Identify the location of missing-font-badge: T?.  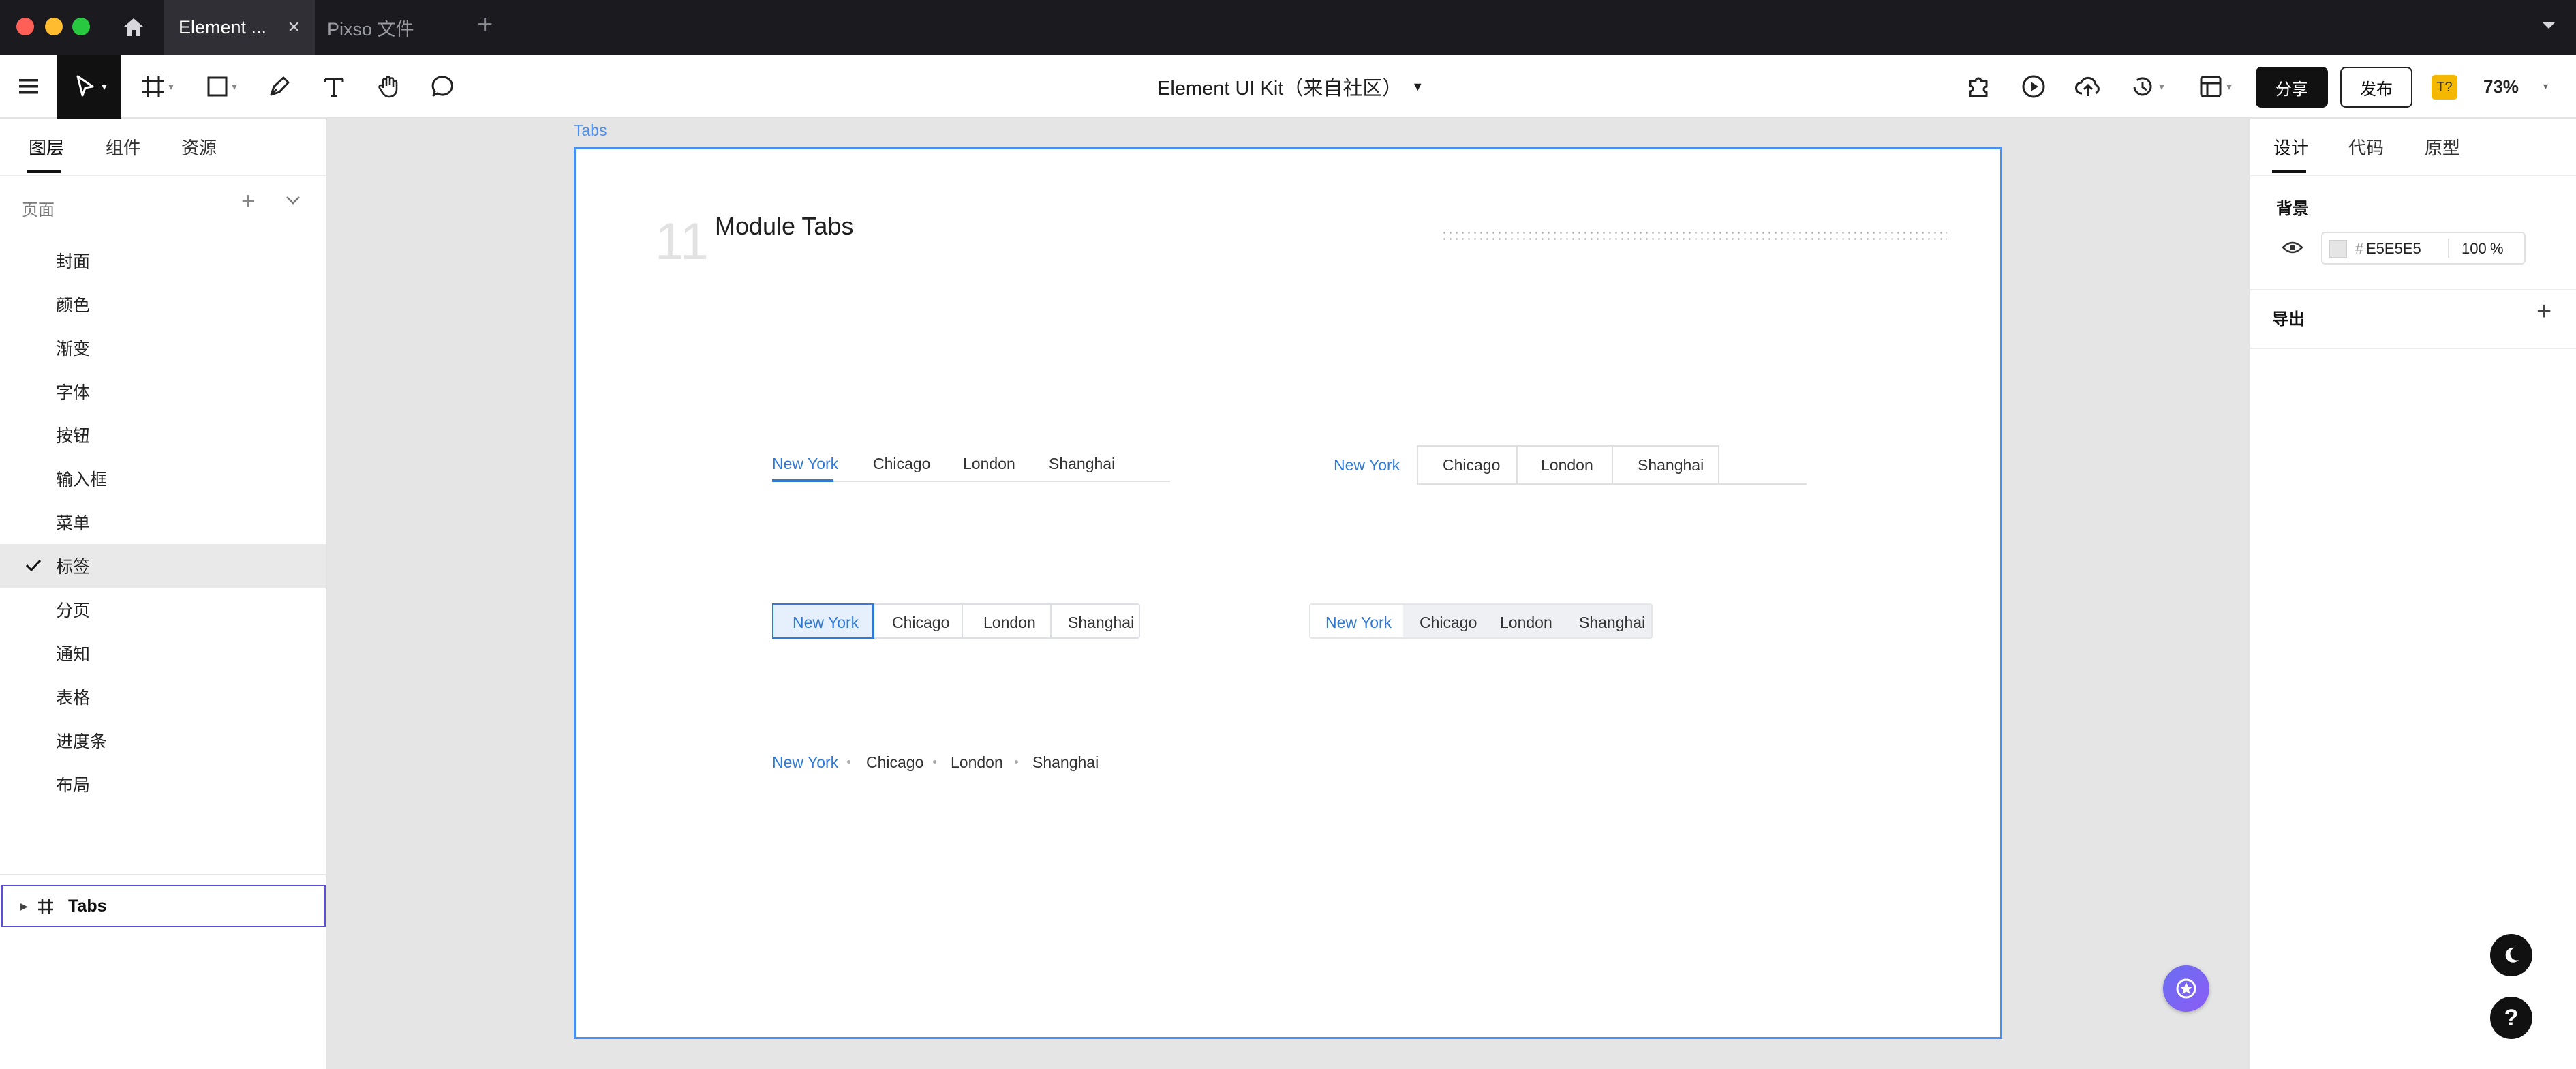
(2444, 87).